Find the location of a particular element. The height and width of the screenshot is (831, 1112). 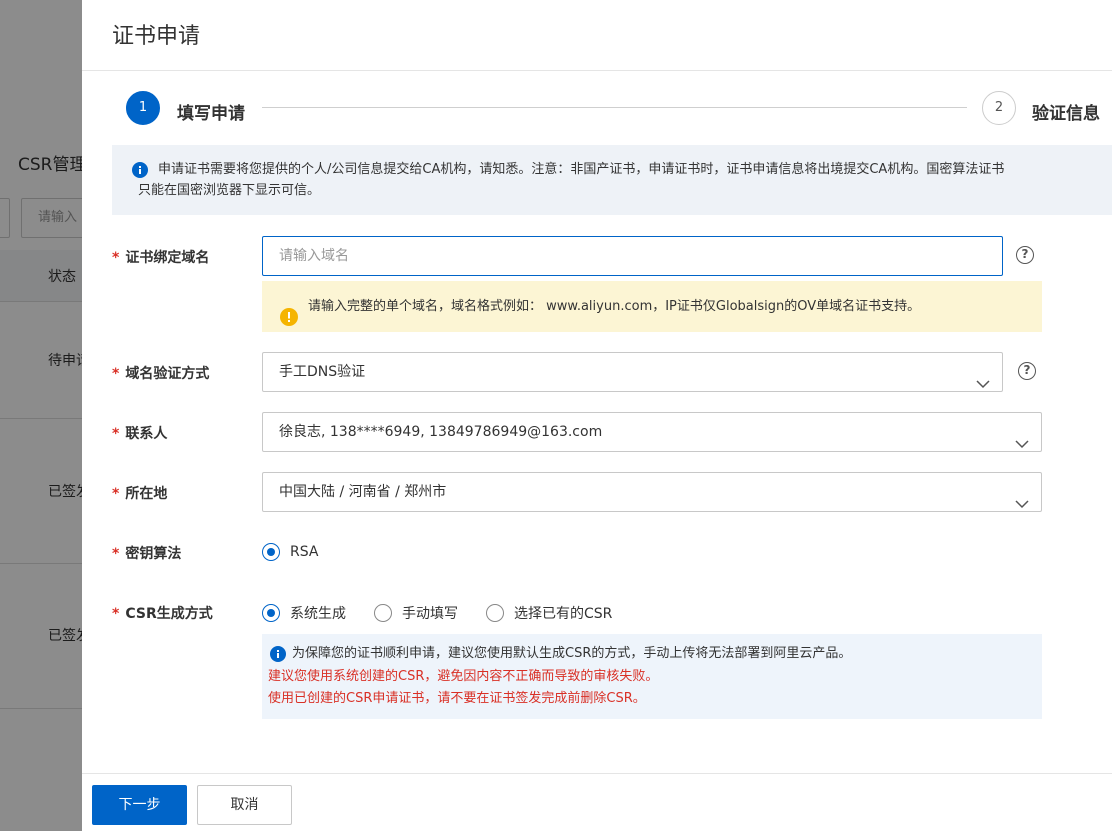

contact-label: * 联系人 is located at coordinates (140, 434).